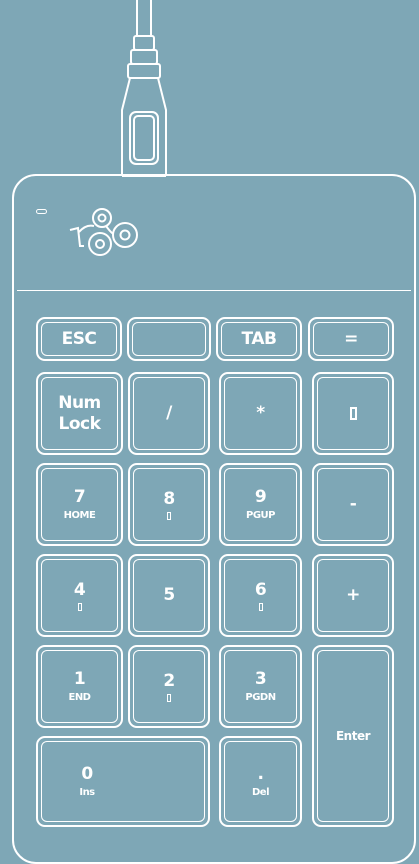 Image resolution: width=419 pixels, height=864 pixels. I want to click on key-4-left: 4, so click(79, 595).